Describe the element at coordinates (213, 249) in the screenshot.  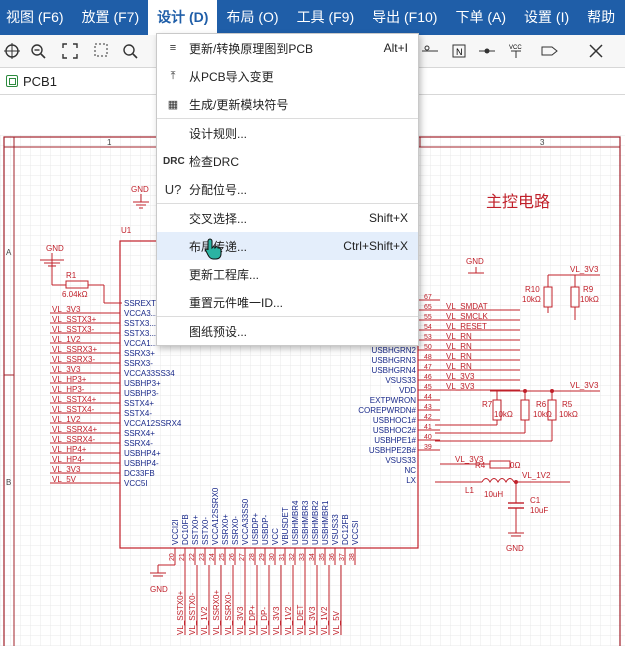
I see `hand-cursor-icon` at that location.